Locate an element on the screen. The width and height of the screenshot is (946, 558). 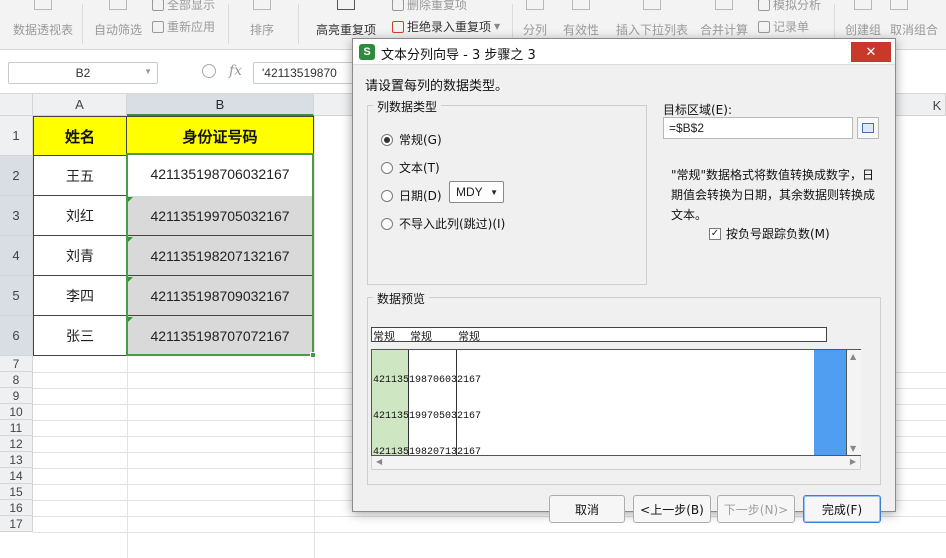
preview-line: 421135198706032167 is located at coordinates (427, 380).